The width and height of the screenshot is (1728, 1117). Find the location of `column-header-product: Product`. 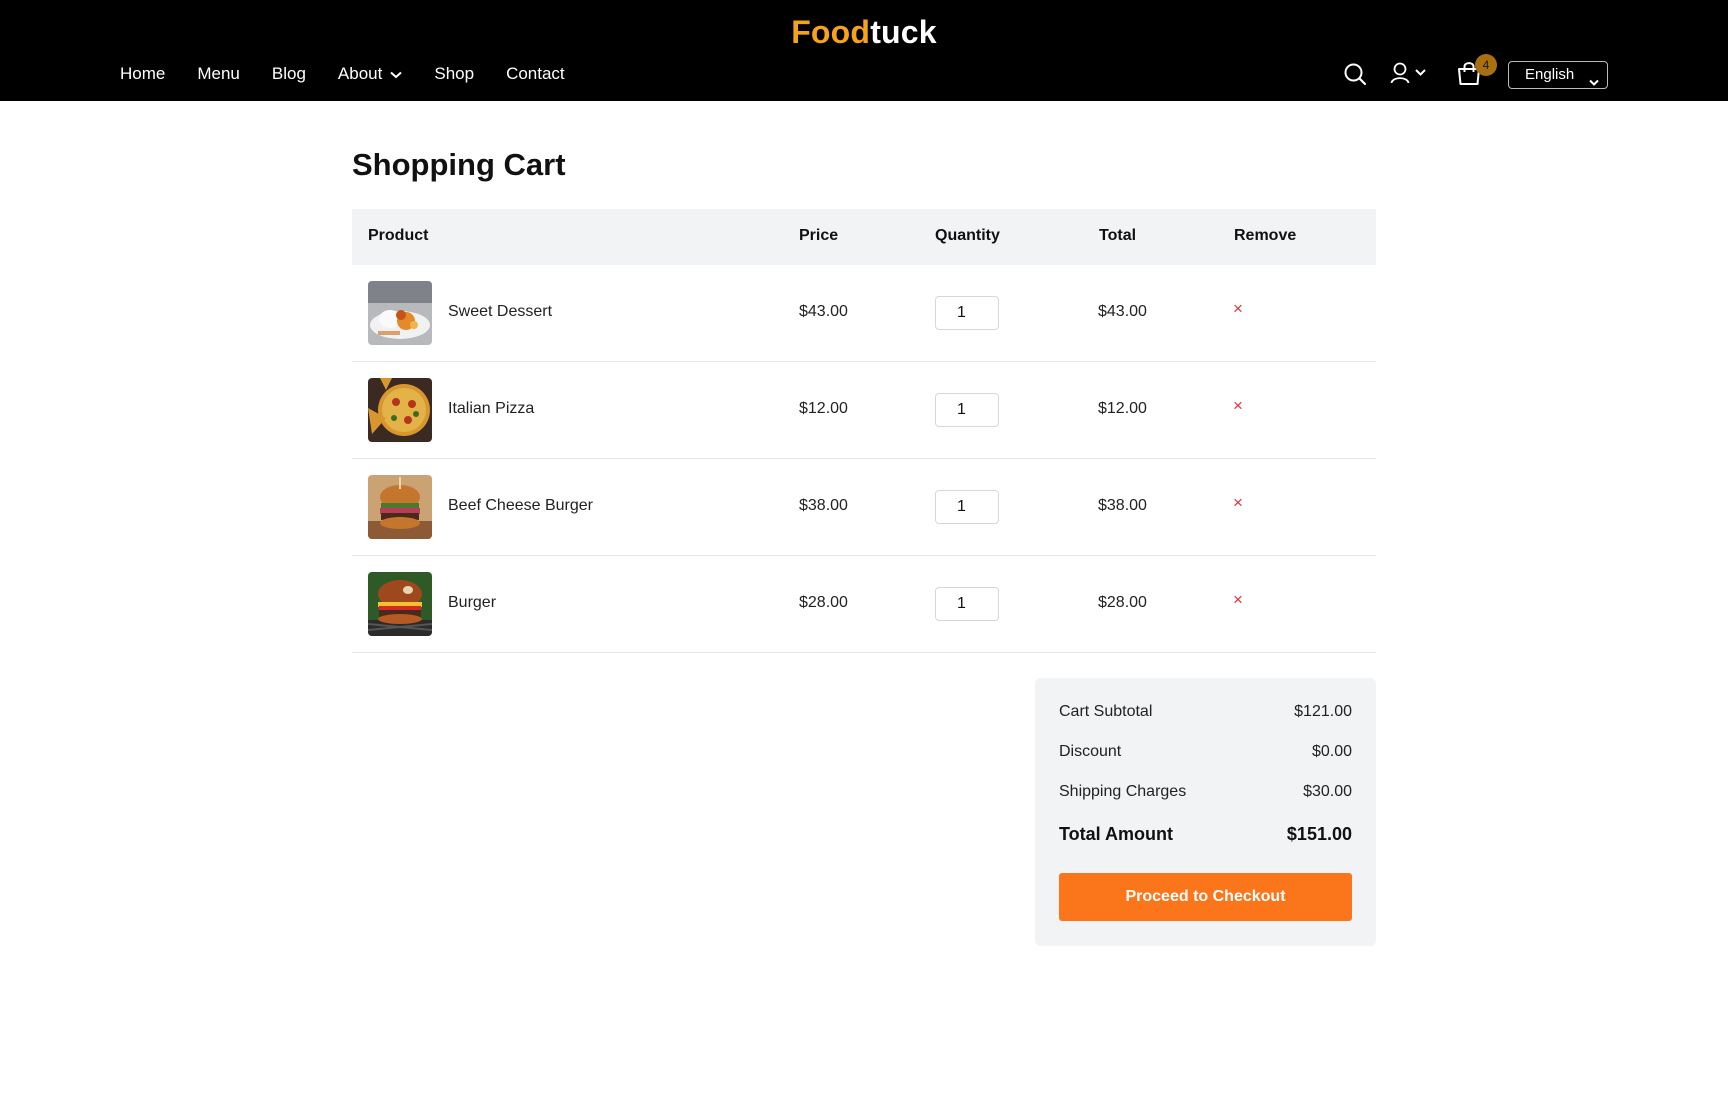

column-header-product: Product is located at coordinates (398, 235).